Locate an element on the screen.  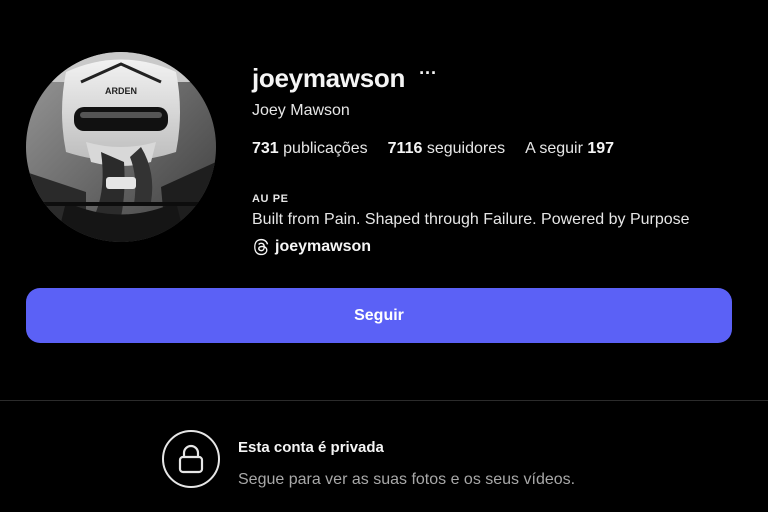
more-options-icon: ··· is located at coordinates (428, 73).